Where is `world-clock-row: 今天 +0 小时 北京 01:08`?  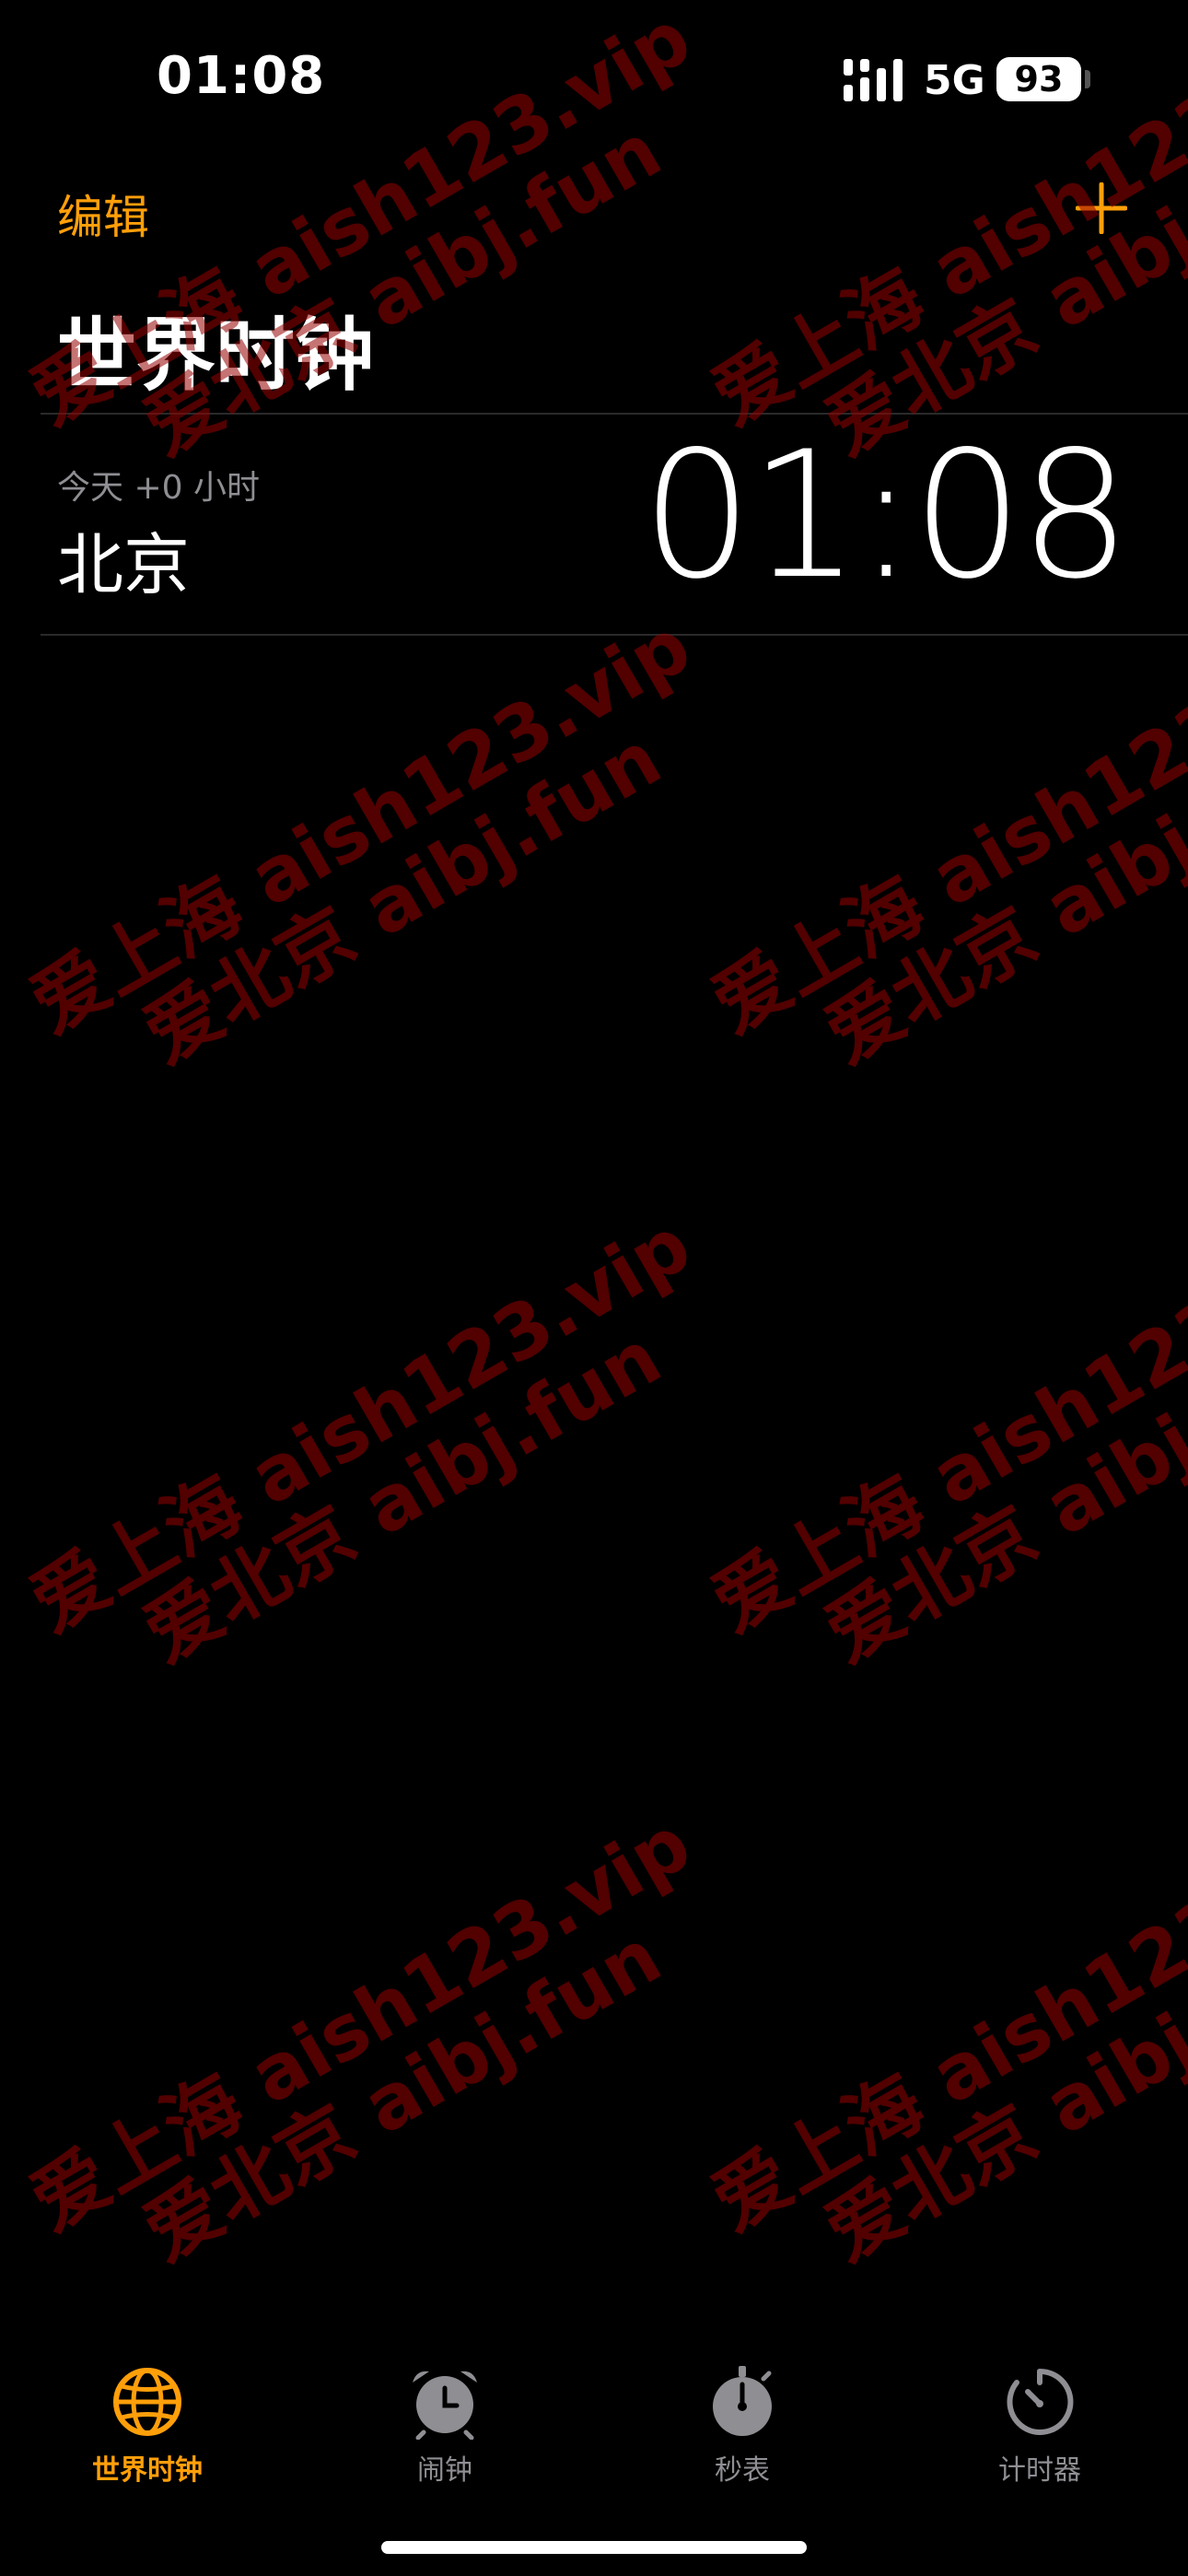
world-clock-row: 今天 +0 小时 北京 01:08 is located at coordinates (594, 524).